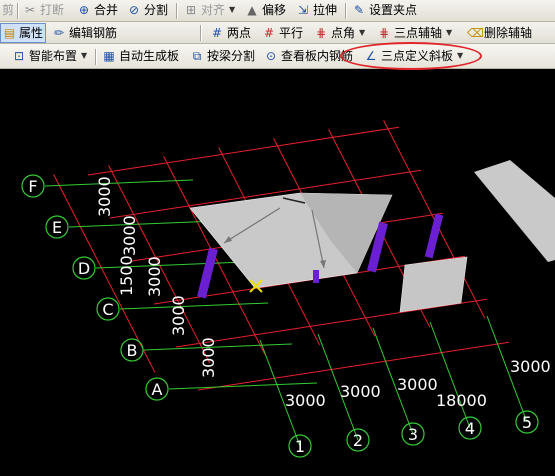 The width and height of the screenshot is (555, 476). I want to click on parallel-button: # 平行, so click(282, 33).